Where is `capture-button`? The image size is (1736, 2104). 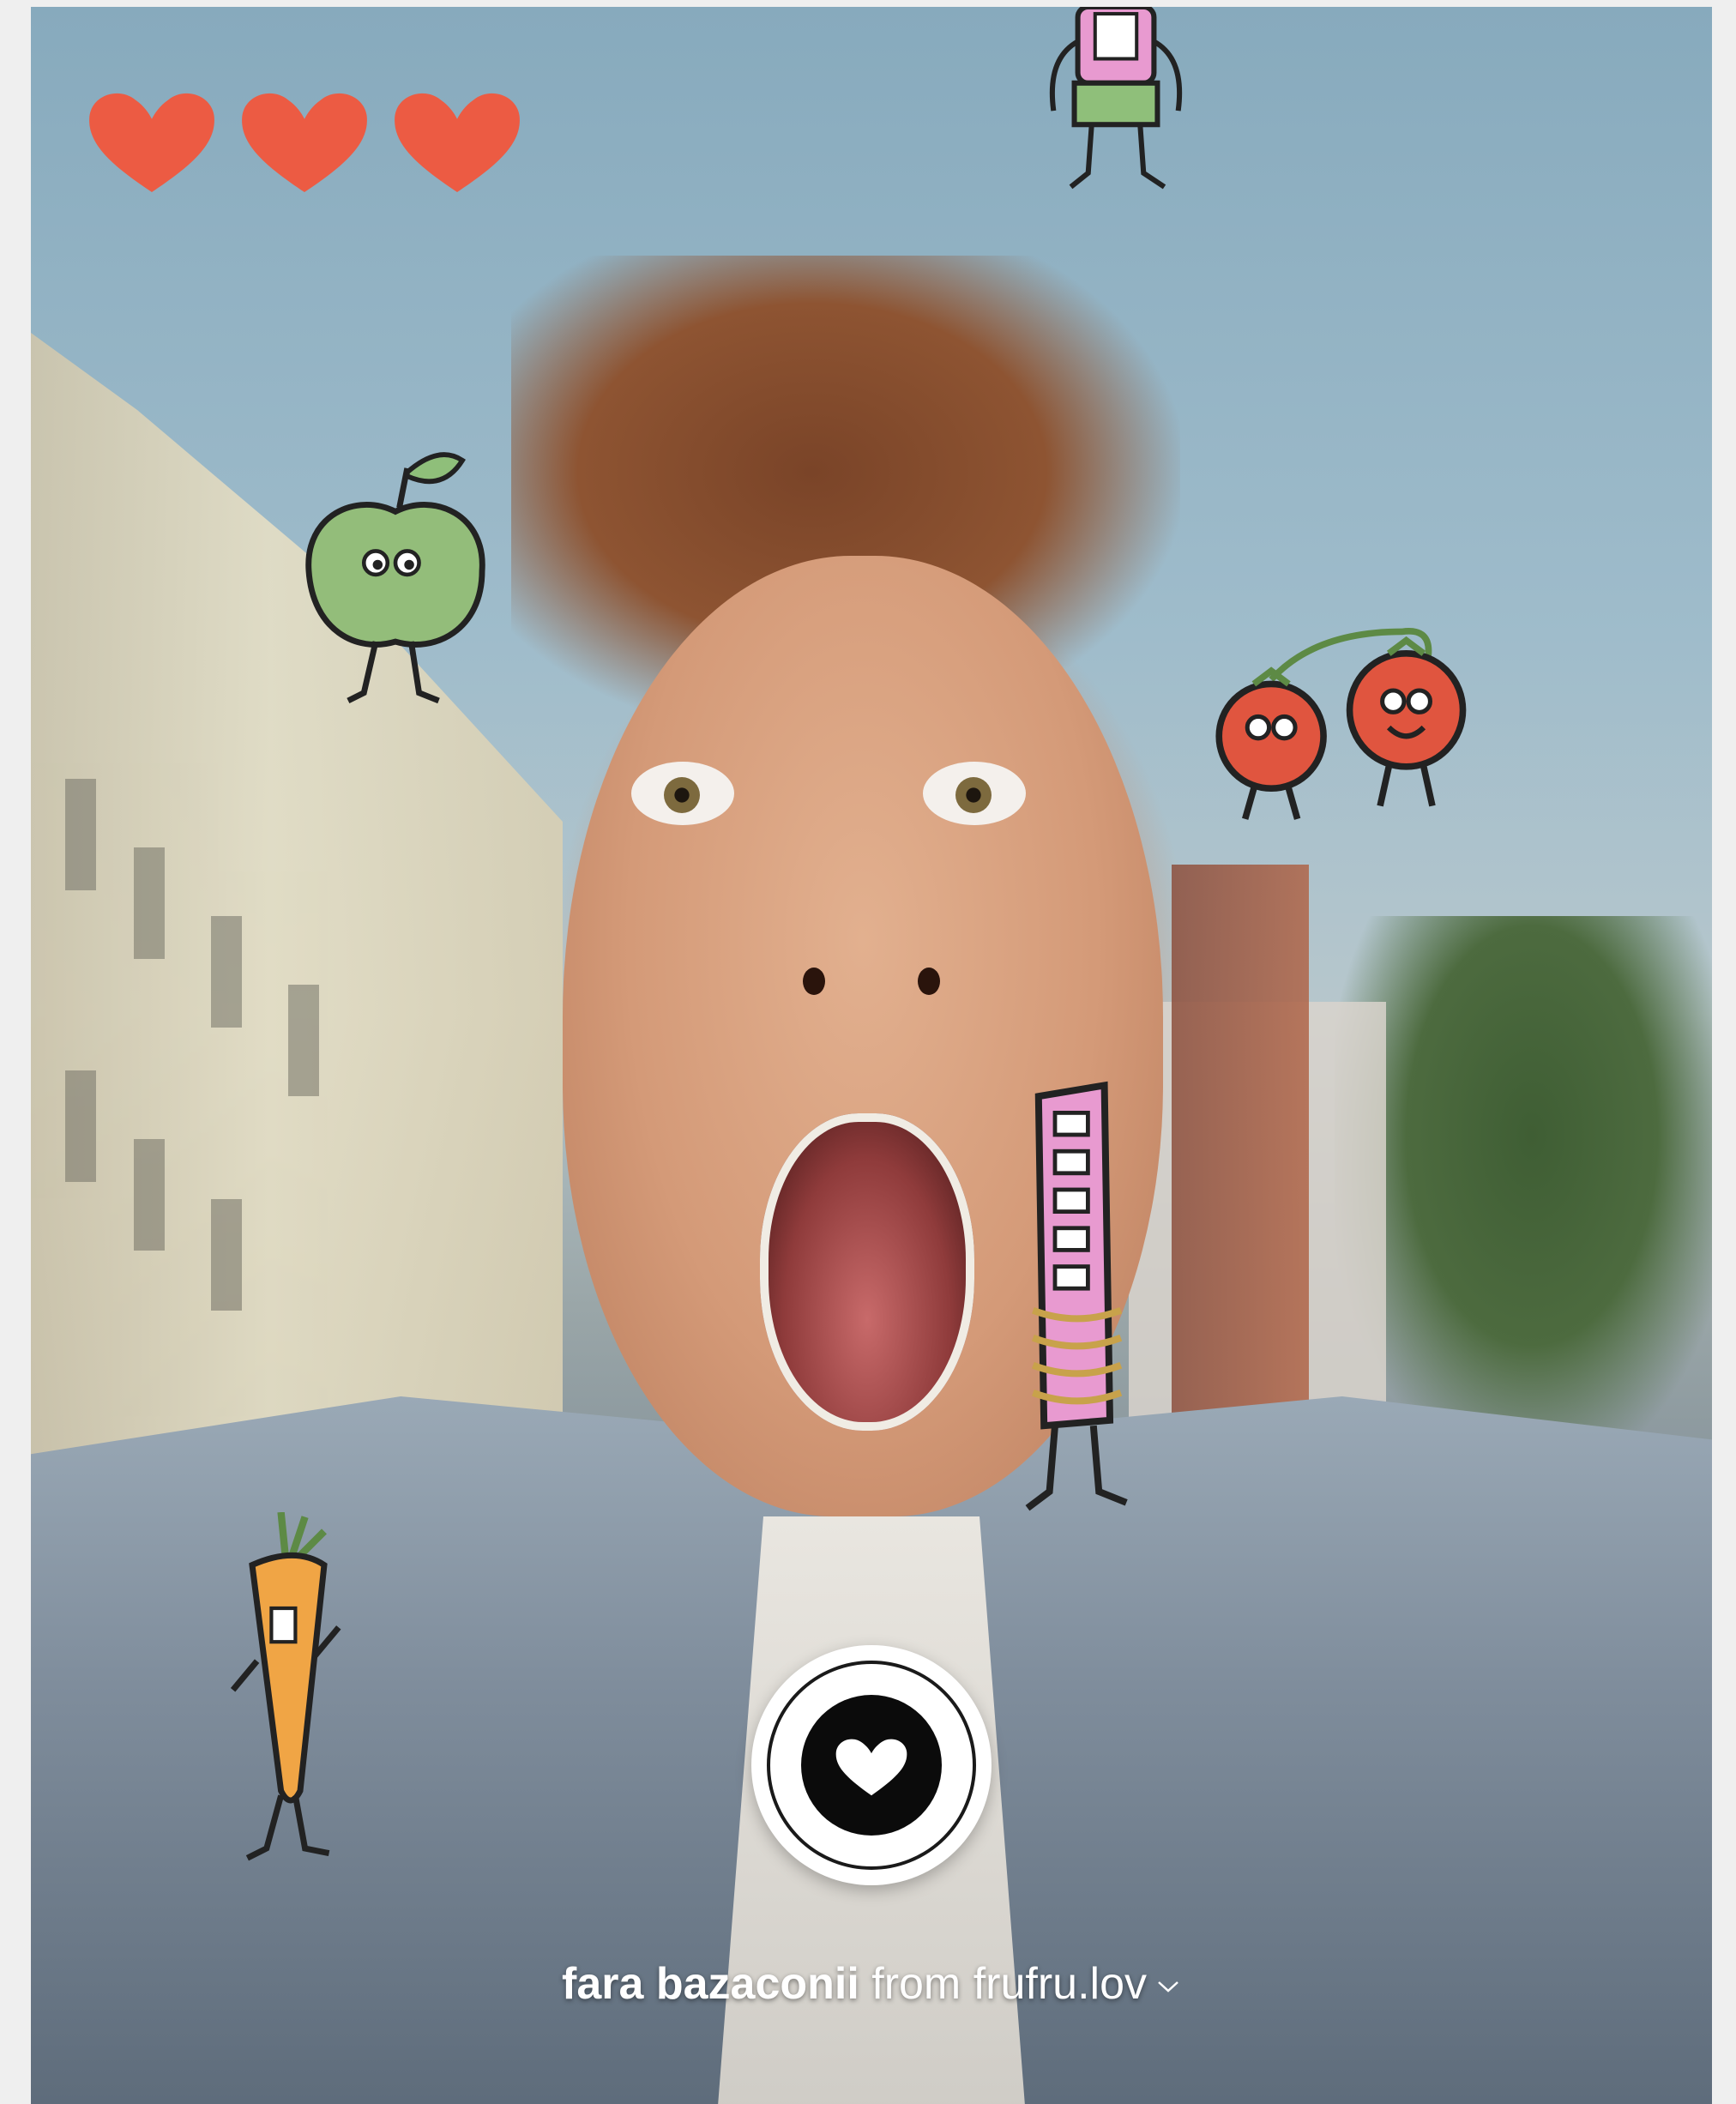 capture-button is located at coordinates (871, 1765).